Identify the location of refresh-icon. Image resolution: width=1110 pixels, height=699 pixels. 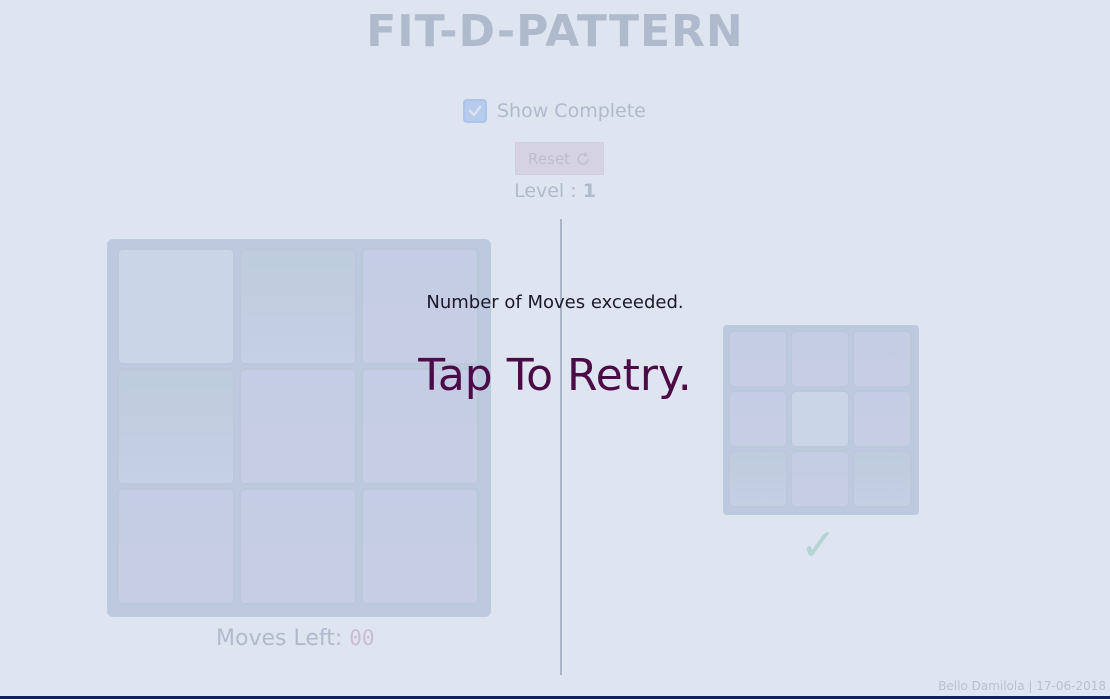
(583, 158).